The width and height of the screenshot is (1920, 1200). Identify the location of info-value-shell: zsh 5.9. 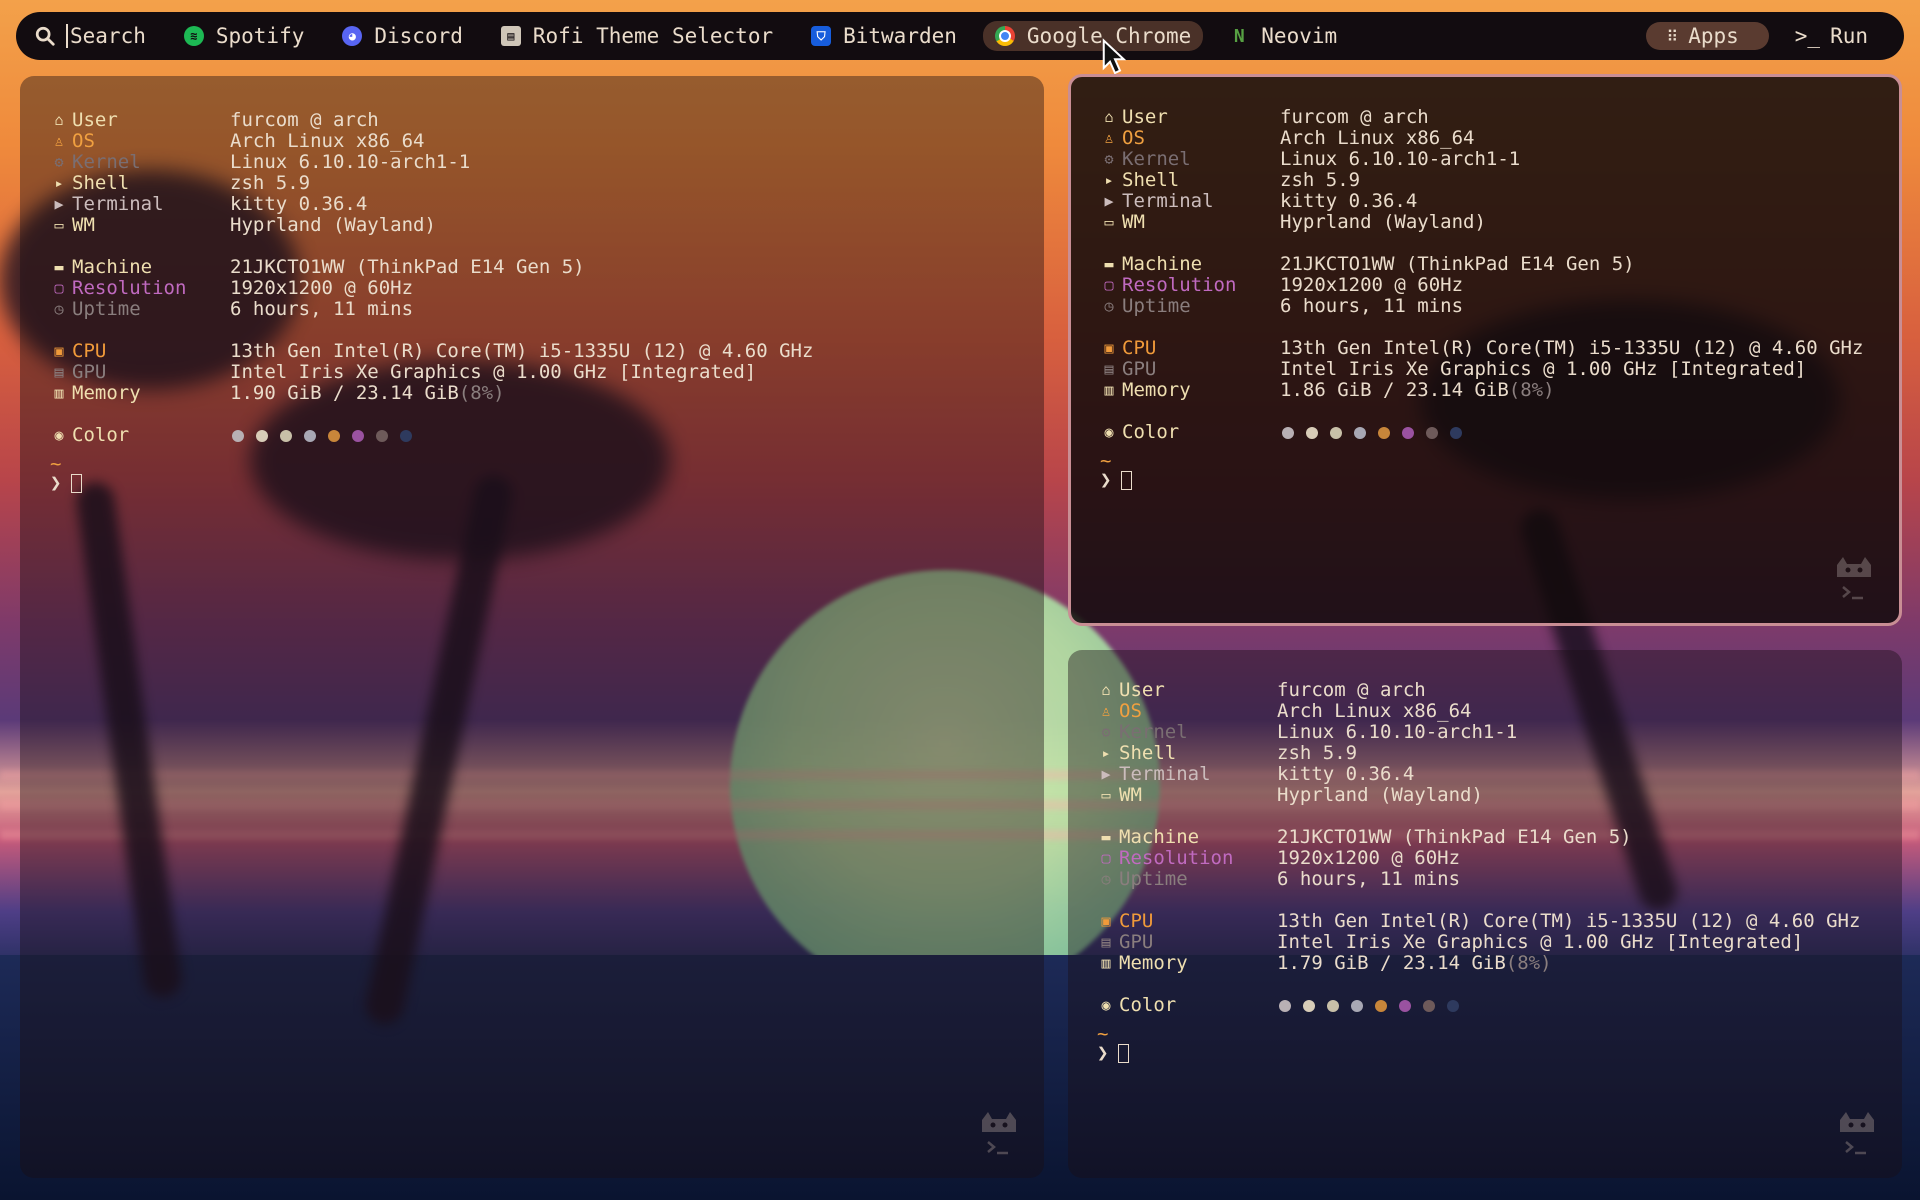
(1320, 180).